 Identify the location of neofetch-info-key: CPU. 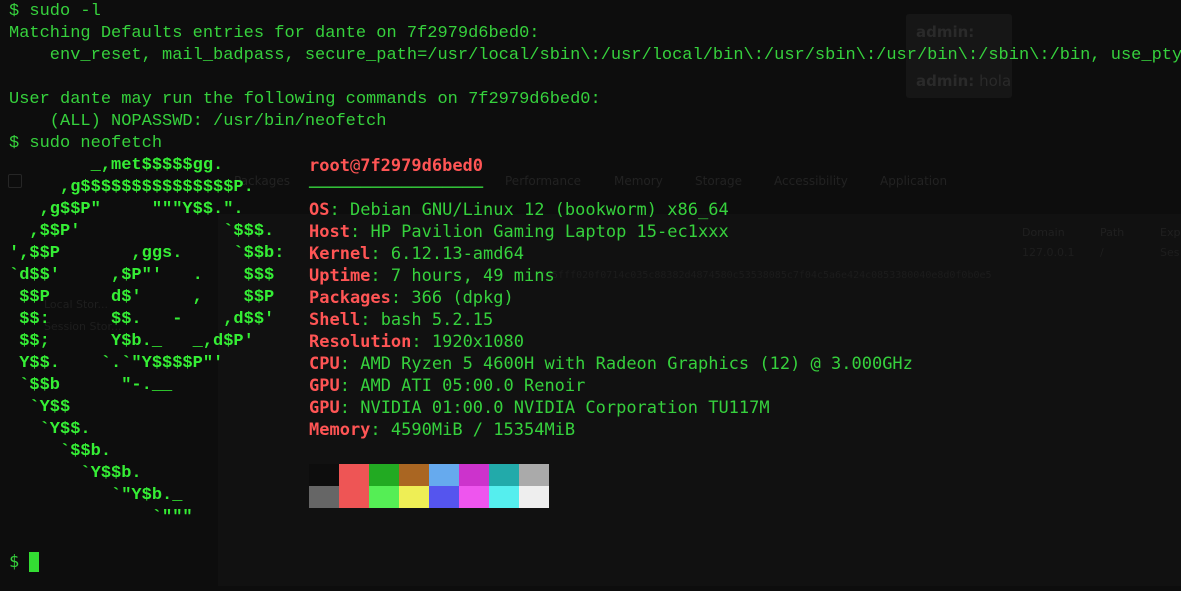
(324, 364).